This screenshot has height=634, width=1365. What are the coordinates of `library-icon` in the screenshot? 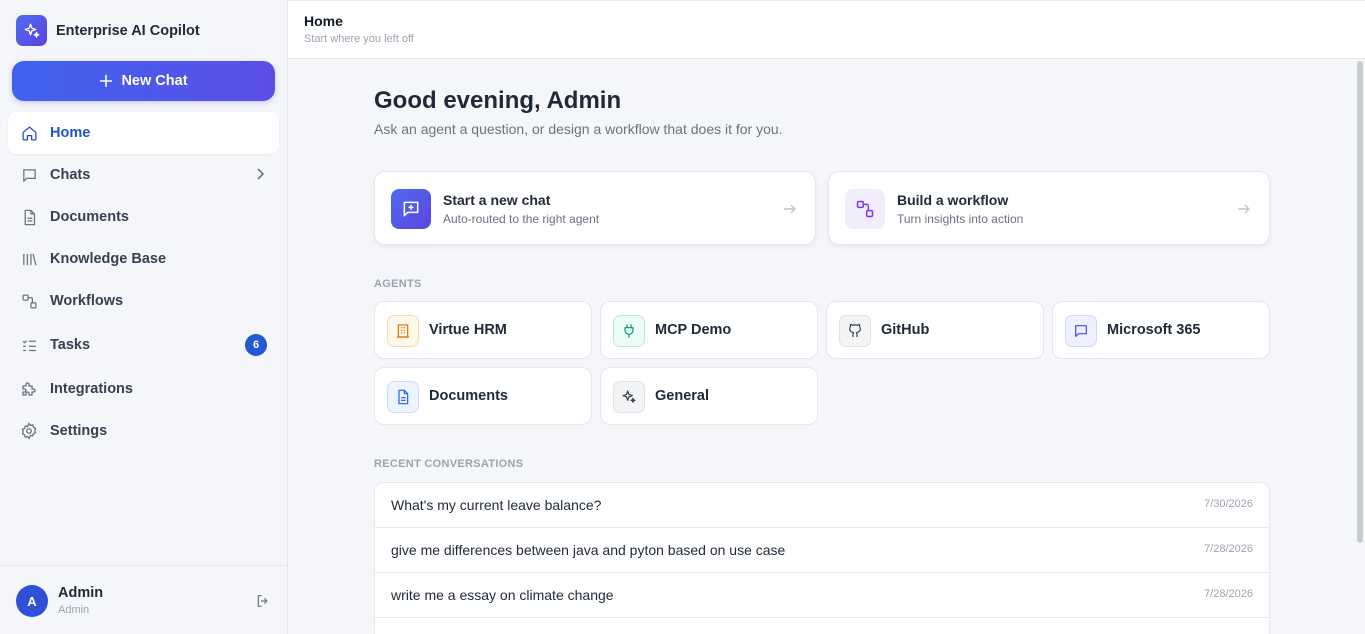 It's located at (29, 259).